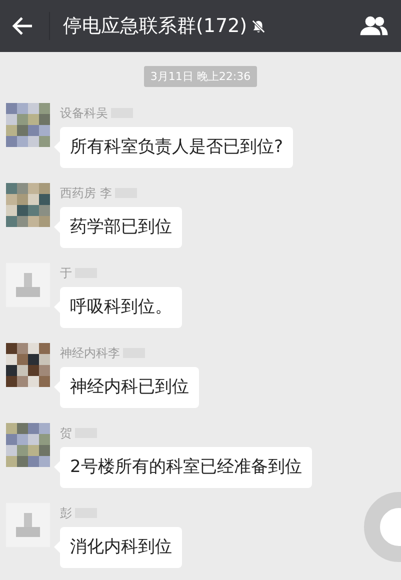 The image size is (401, 580). Describe the element at coordinates (129, 387) in the screenshot. I see `message-bubble: 神经内科已到位` at that location.